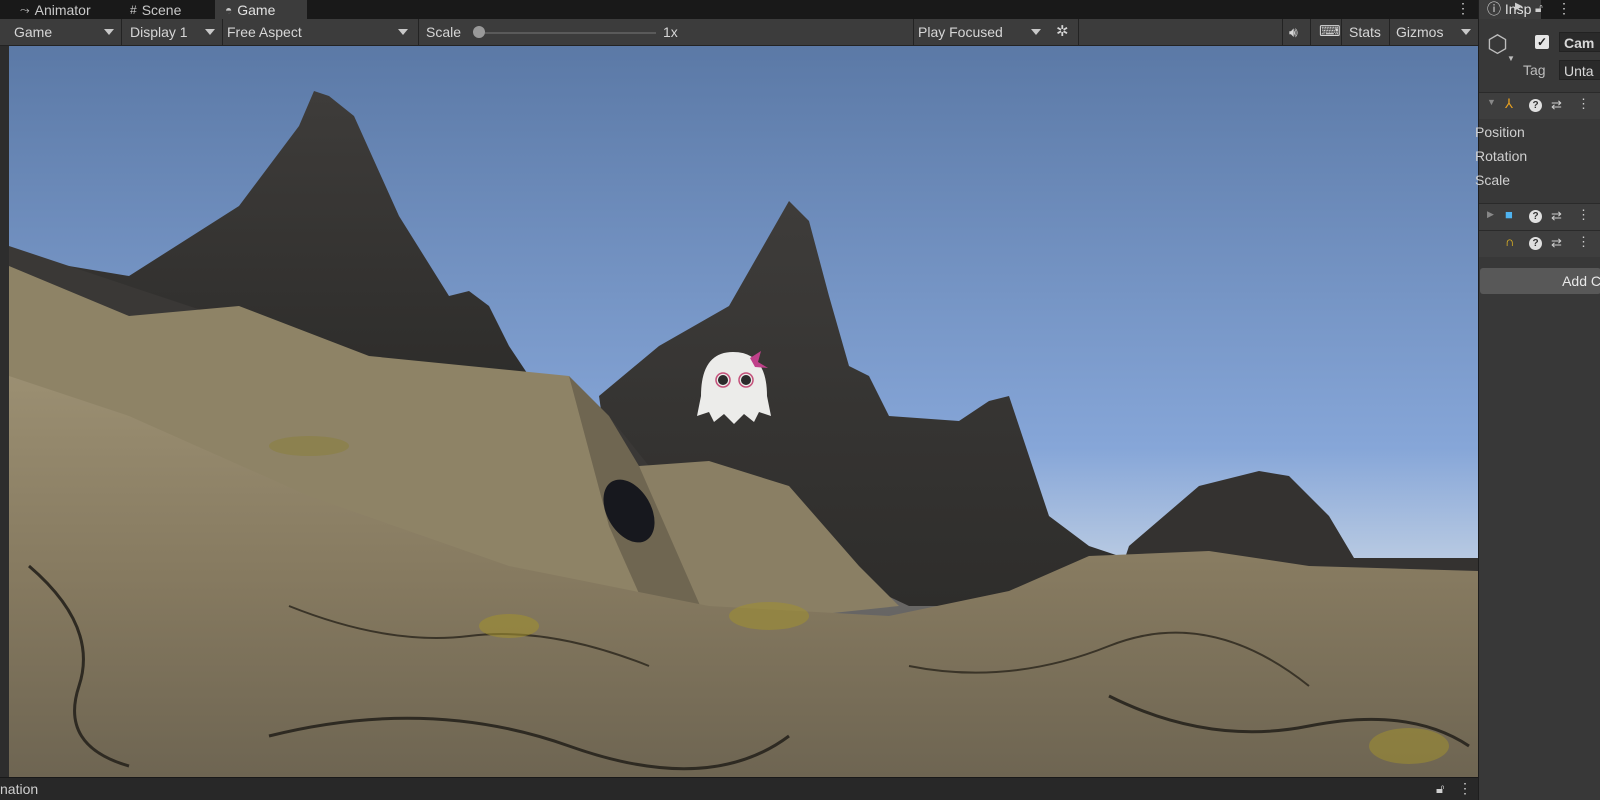  I want to click on chevron-down-icon: ▼, so click(1511, 58).